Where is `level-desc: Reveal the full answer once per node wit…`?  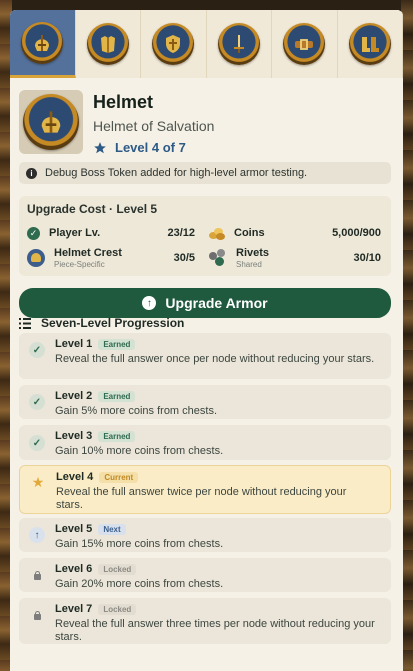
level-desc: Reveal the full answer once per node wit… is located at coordinates (215, 359).